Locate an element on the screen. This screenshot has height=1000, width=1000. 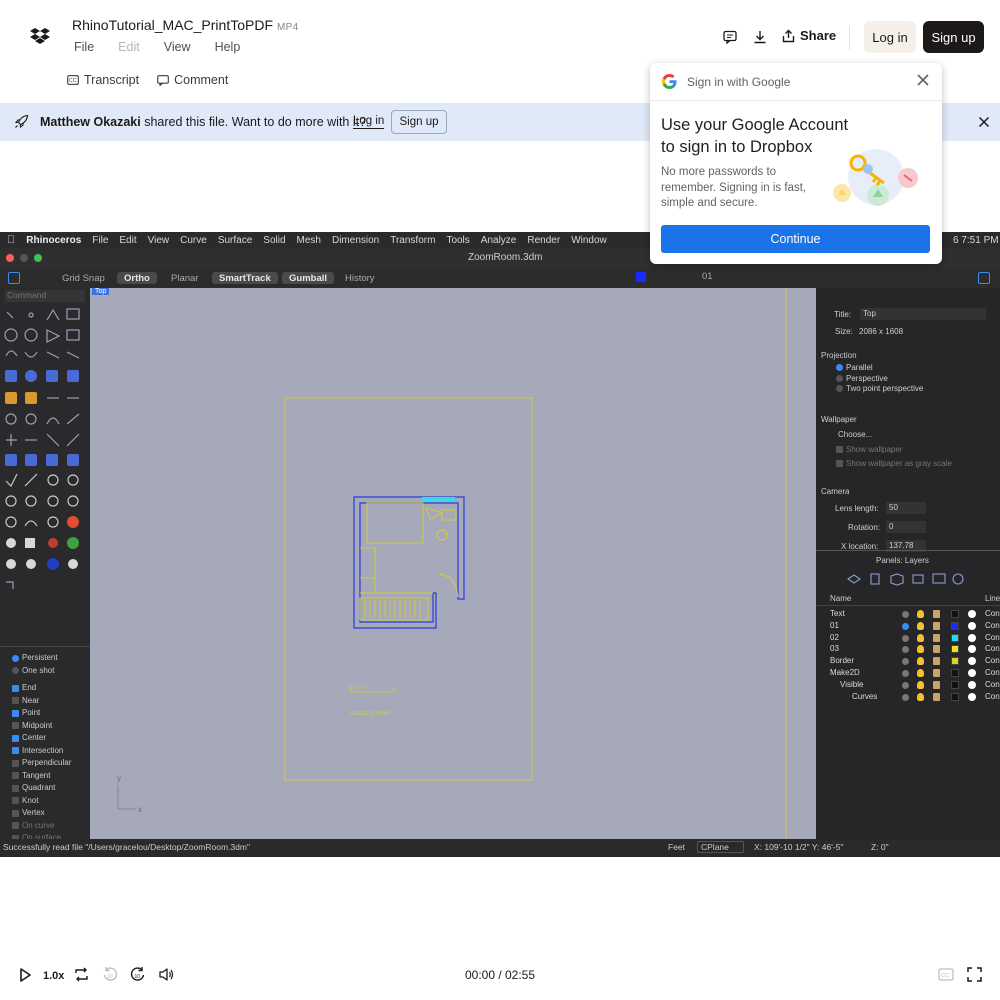
google-popup-header: Sign in with Google is located at coordinates (796, 82).